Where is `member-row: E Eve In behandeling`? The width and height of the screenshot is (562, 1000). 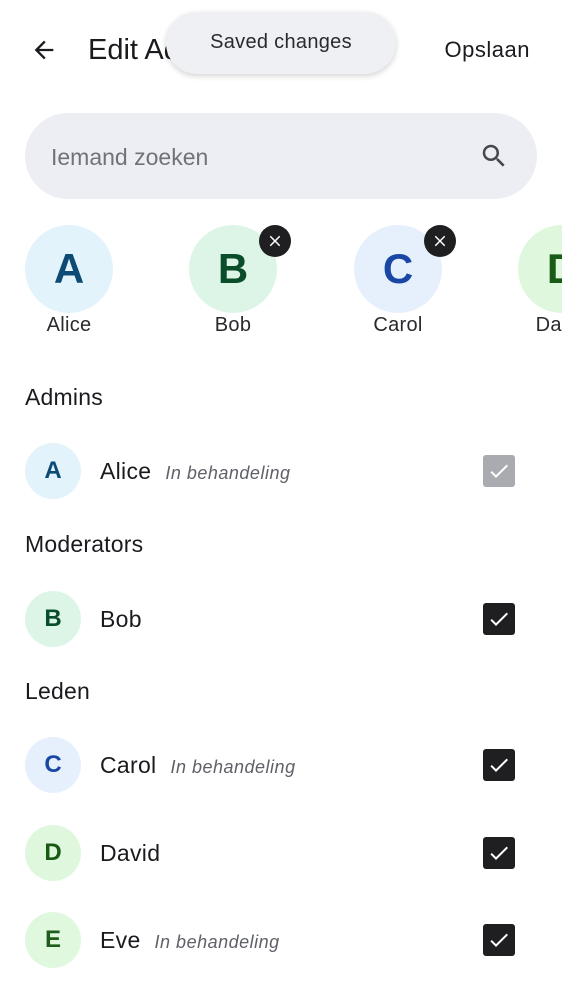
member-row: E Eve In behandeling is located at coordinates (281, 941).